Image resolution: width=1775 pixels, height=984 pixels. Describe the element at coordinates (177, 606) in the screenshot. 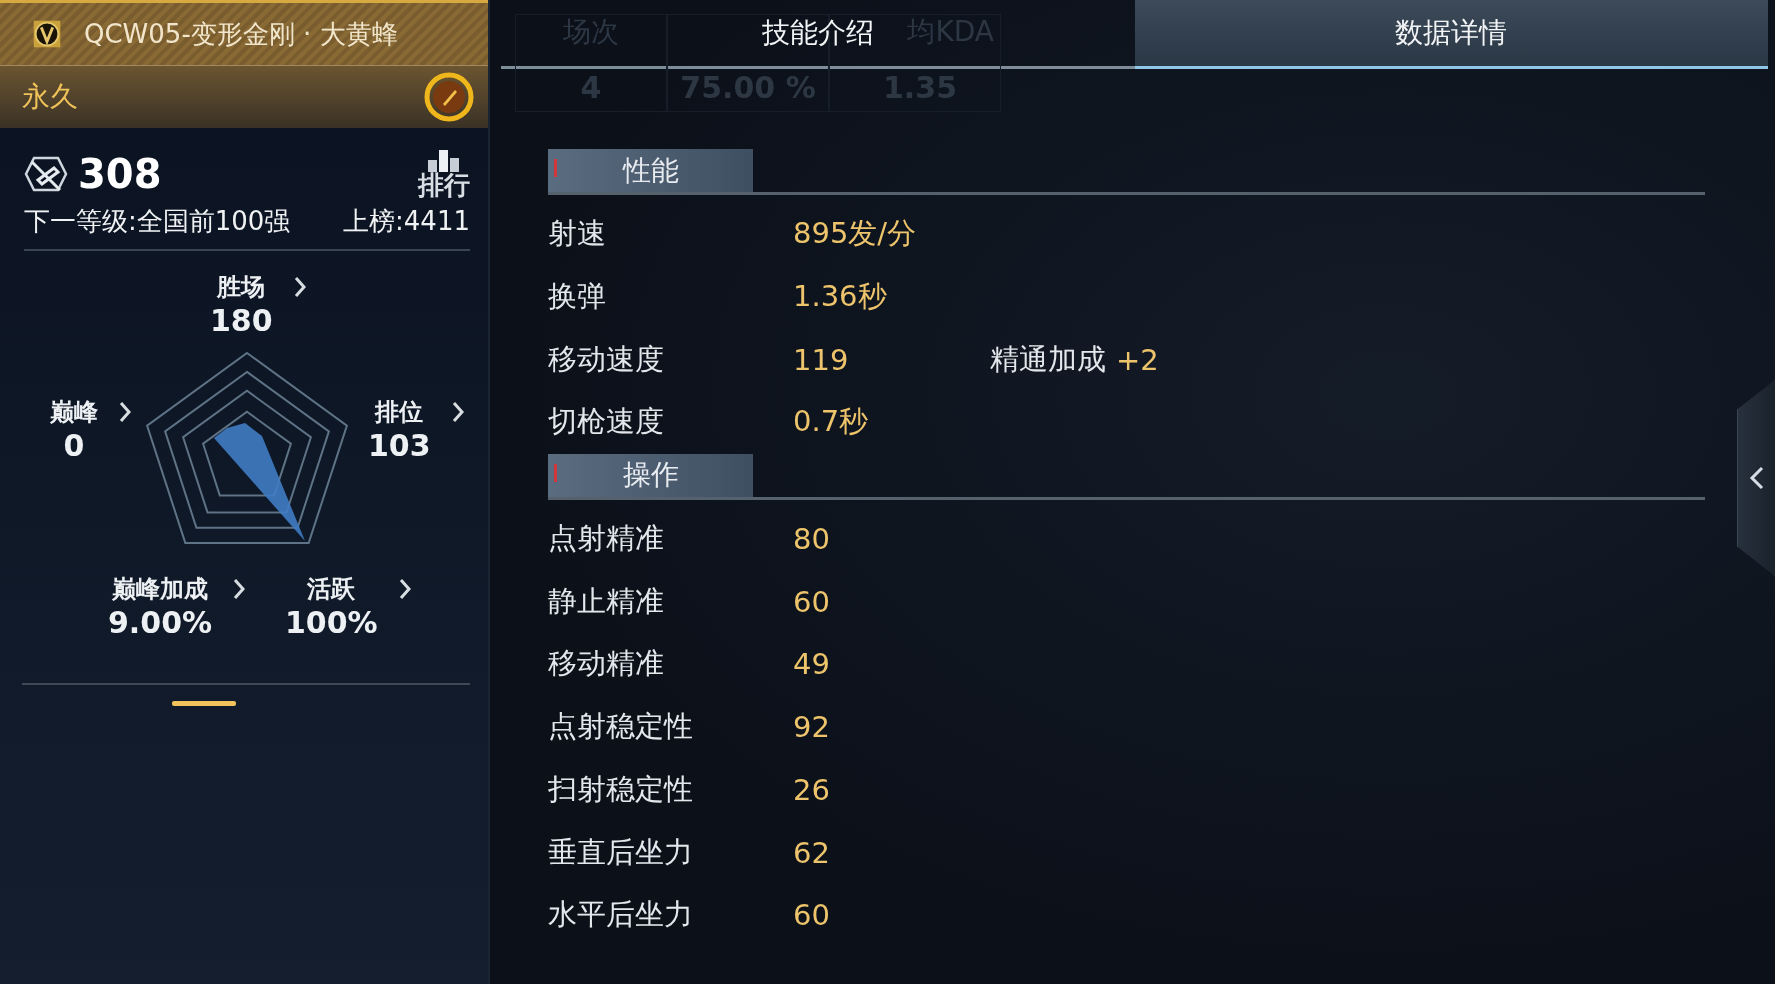

I see `stat-link: 巅峰加成 9.00%` at that location.